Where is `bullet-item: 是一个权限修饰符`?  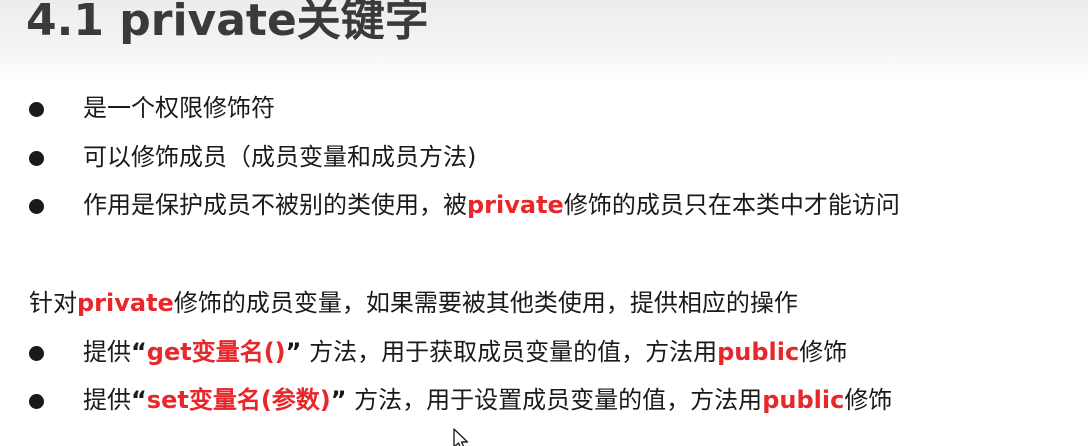
bullet-item: 是一个权限修饰符 is located at coordinates (544, 108).